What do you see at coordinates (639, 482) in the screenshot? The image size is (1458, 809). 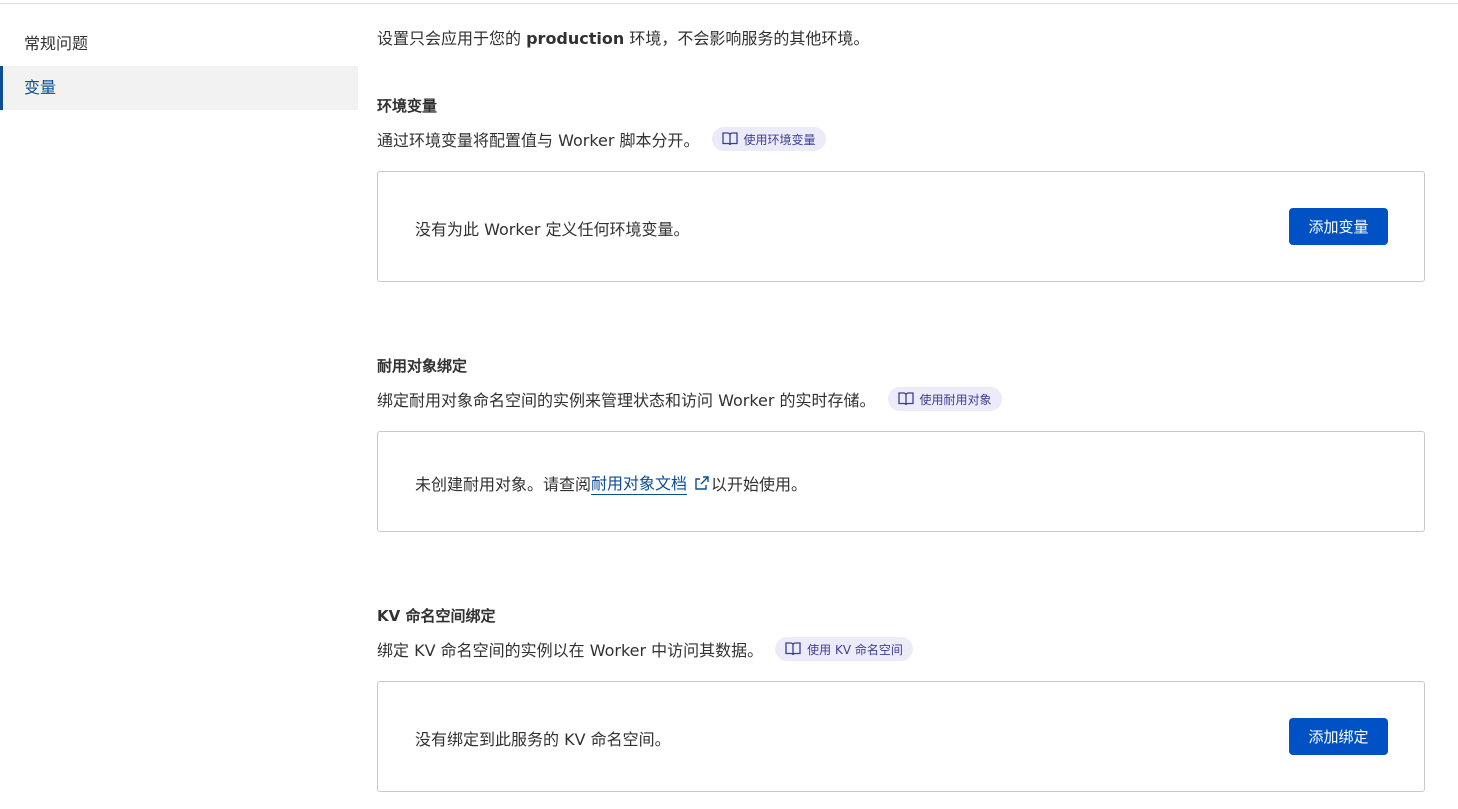 I see `durable-docs-link: 耐用对象文档` at bounding box center [639, 482].